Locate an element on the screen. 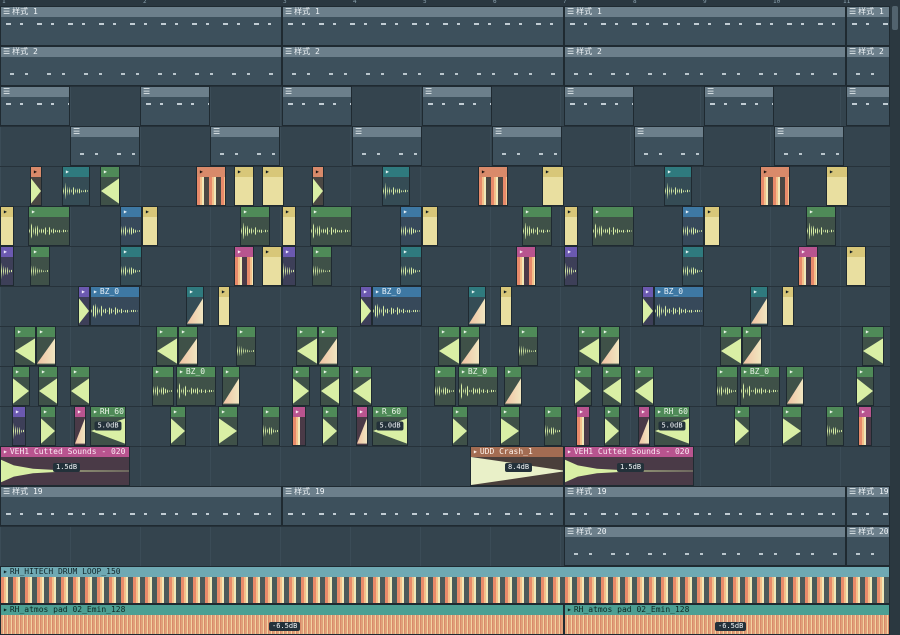 The height and width of the screenshot is (635, 900). clip-header: ▸ RH_HITECH DRUM LOOP_150 is located at coordinates (445, 572).